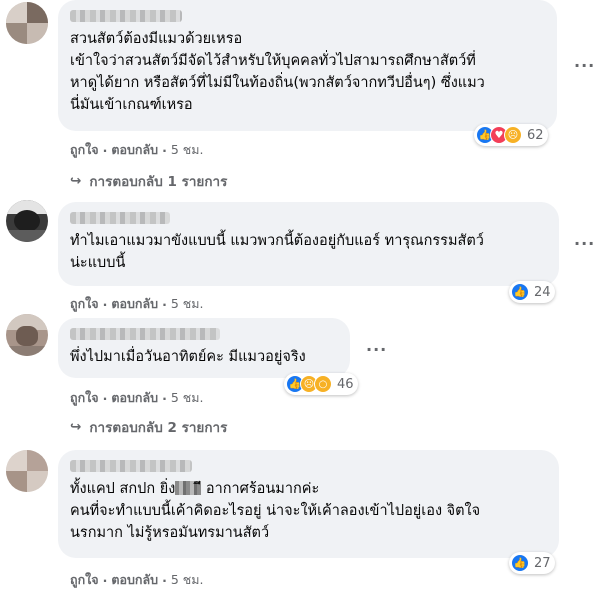 The width and height of the screenshot is (606, 593). I want to click on comment-text: พึ่งไปมาเมื่อวันอาทิตย์คะ มีแมวอยู่จริง, so click(188, 357).